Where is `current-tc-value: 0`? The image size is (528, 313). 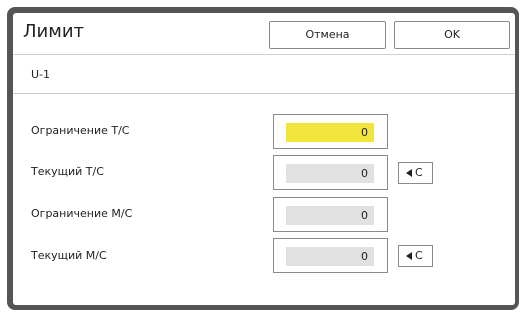 current-tc-value: 0 is located at coordinates (330, 173).